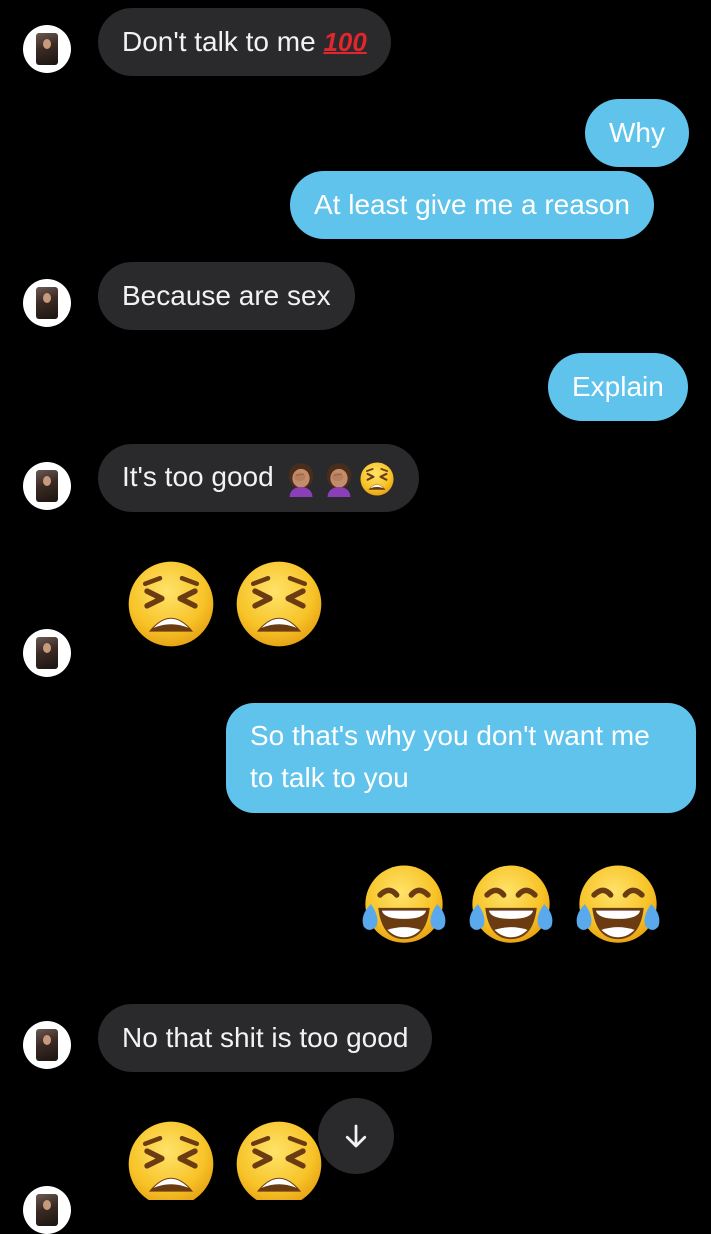 The height and width of the screenshot is (1234, 711). Describe the element at coordinates (198, 476) in the screenshot. I see `message-text: It's too good` at that location.